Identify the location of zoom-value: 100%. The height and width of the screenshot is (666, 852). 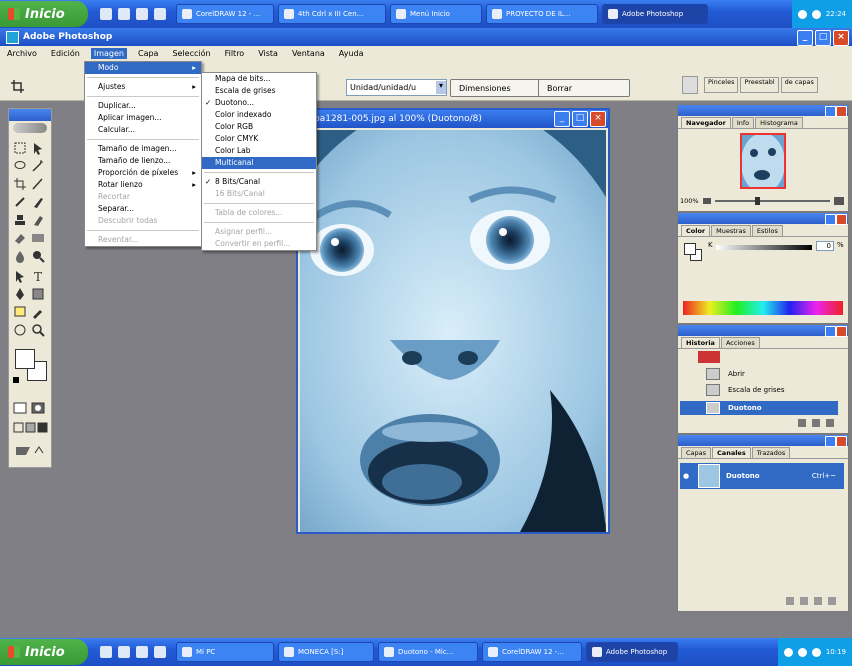
(689, 201).